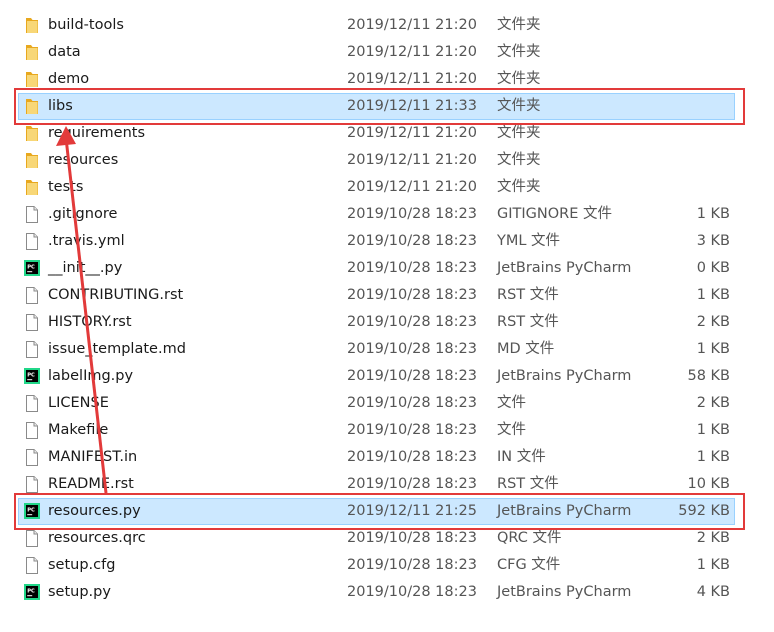  Describe the element at coordinates (116, 295) in the screenshot. I see `file-name: CONTRIBUTING.rst` at that location.